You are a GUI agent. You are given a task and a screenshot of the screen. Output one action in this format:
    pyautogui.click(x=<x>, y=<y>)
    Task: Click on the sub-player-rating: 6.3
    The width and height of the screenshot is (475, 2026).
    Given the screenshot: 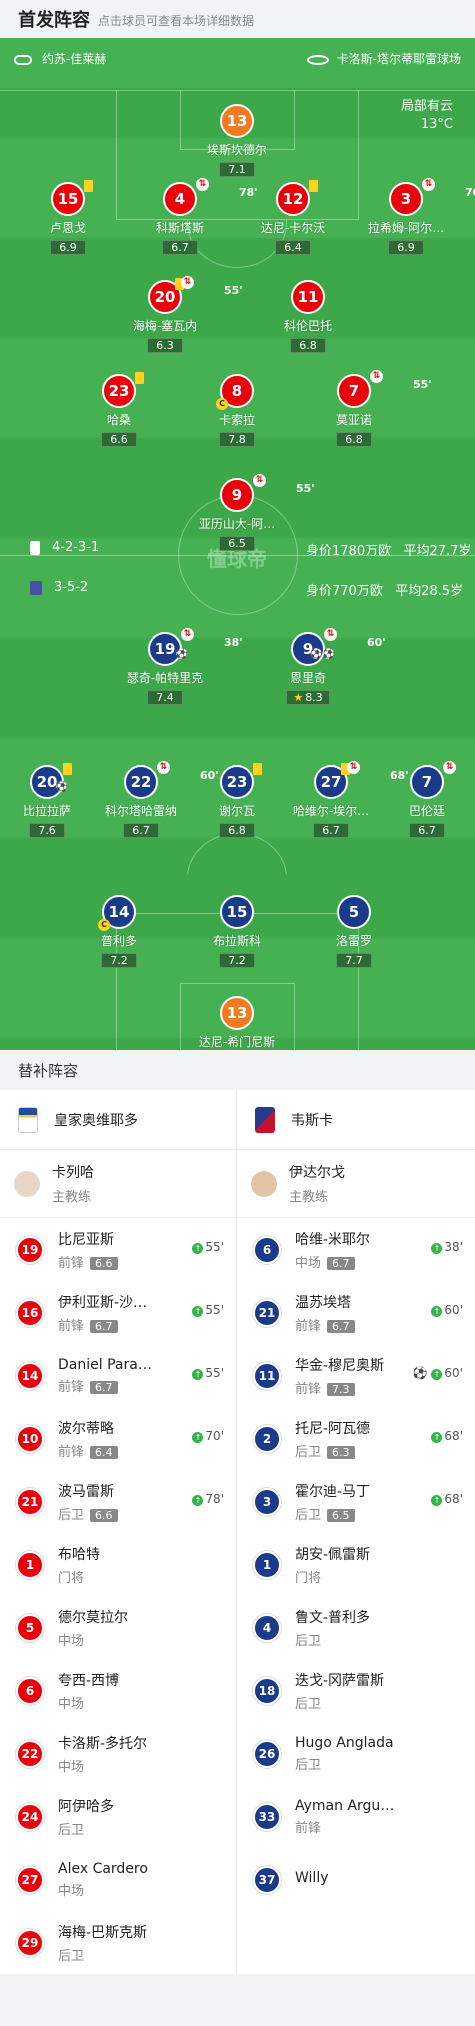 What is the action you would take?
    pyautogui.click(x=341, y=1452)
    